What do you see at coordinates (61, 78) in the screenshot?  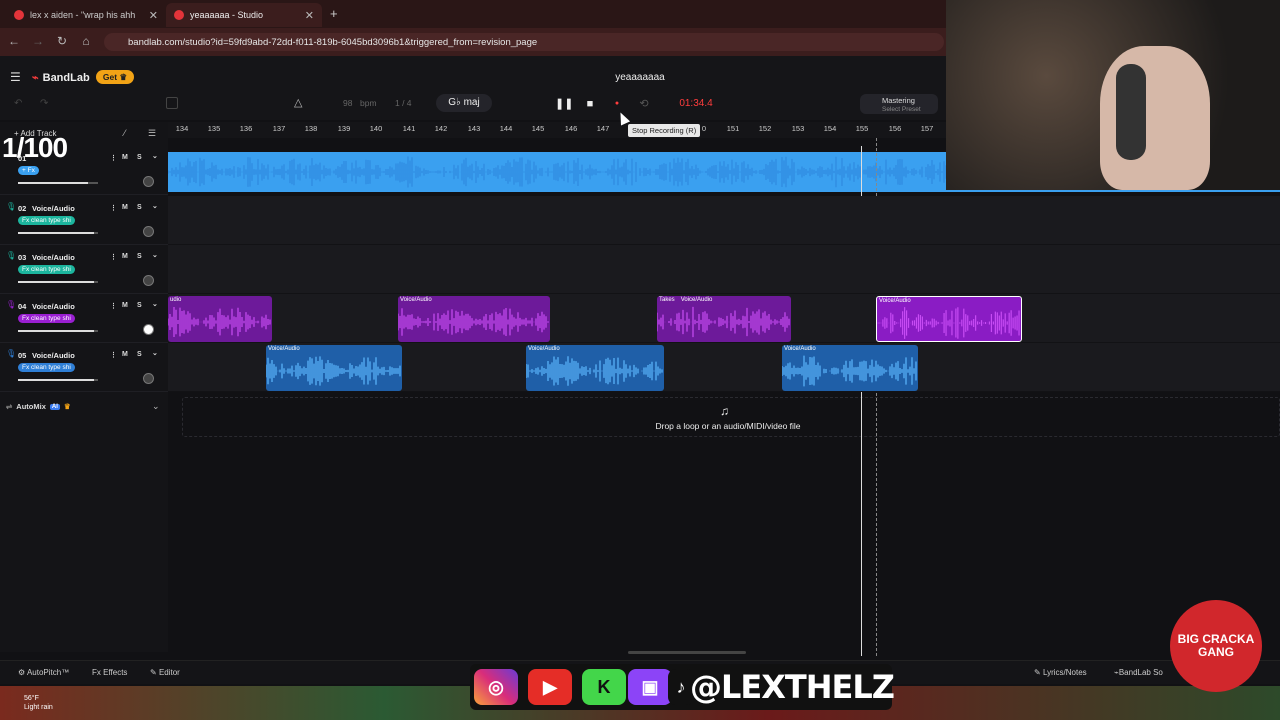 I see `bandlab-logo: ⌁ BandLab` at bounding box center [61, 78].